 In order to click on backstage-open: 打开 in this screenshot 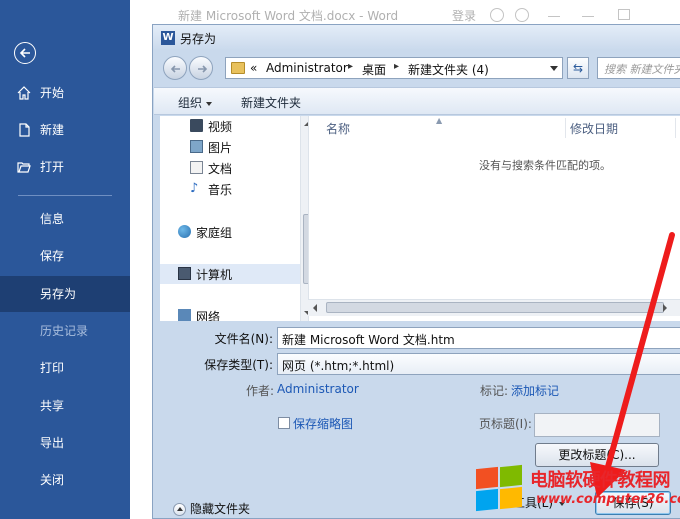, I will do `click(65, 167)`.